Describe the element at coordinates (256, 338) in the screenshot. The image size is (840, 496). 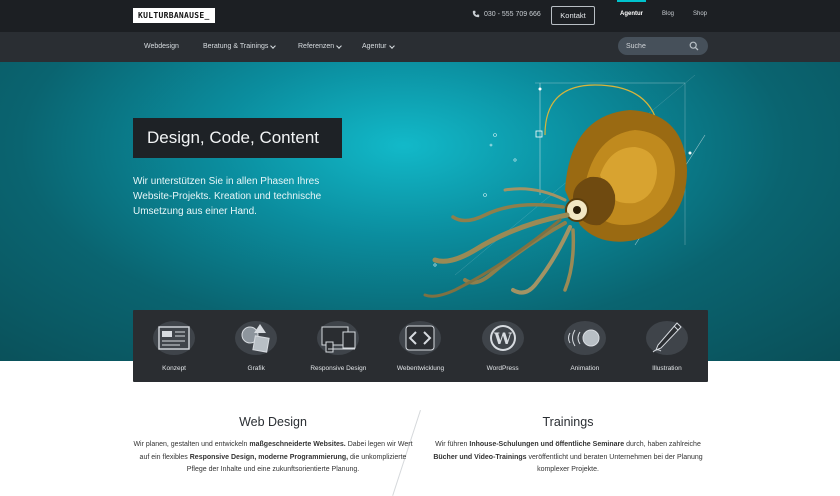
I see `graphic-icon` at that location.